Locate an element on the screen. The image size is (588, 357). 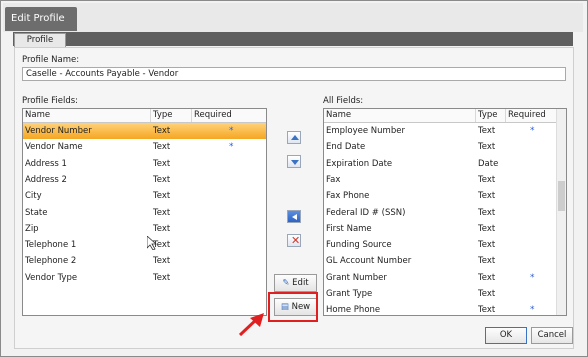
table-row: City Text is located at coordinates (144, 196).